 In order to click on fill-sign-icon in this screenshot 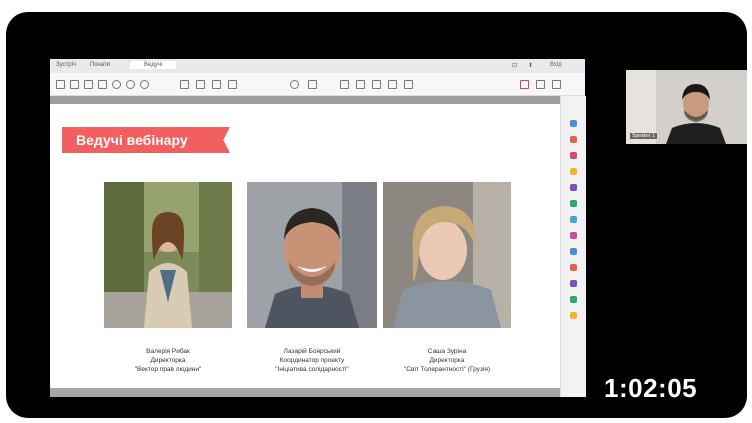, I will do `click(573, 299)`.